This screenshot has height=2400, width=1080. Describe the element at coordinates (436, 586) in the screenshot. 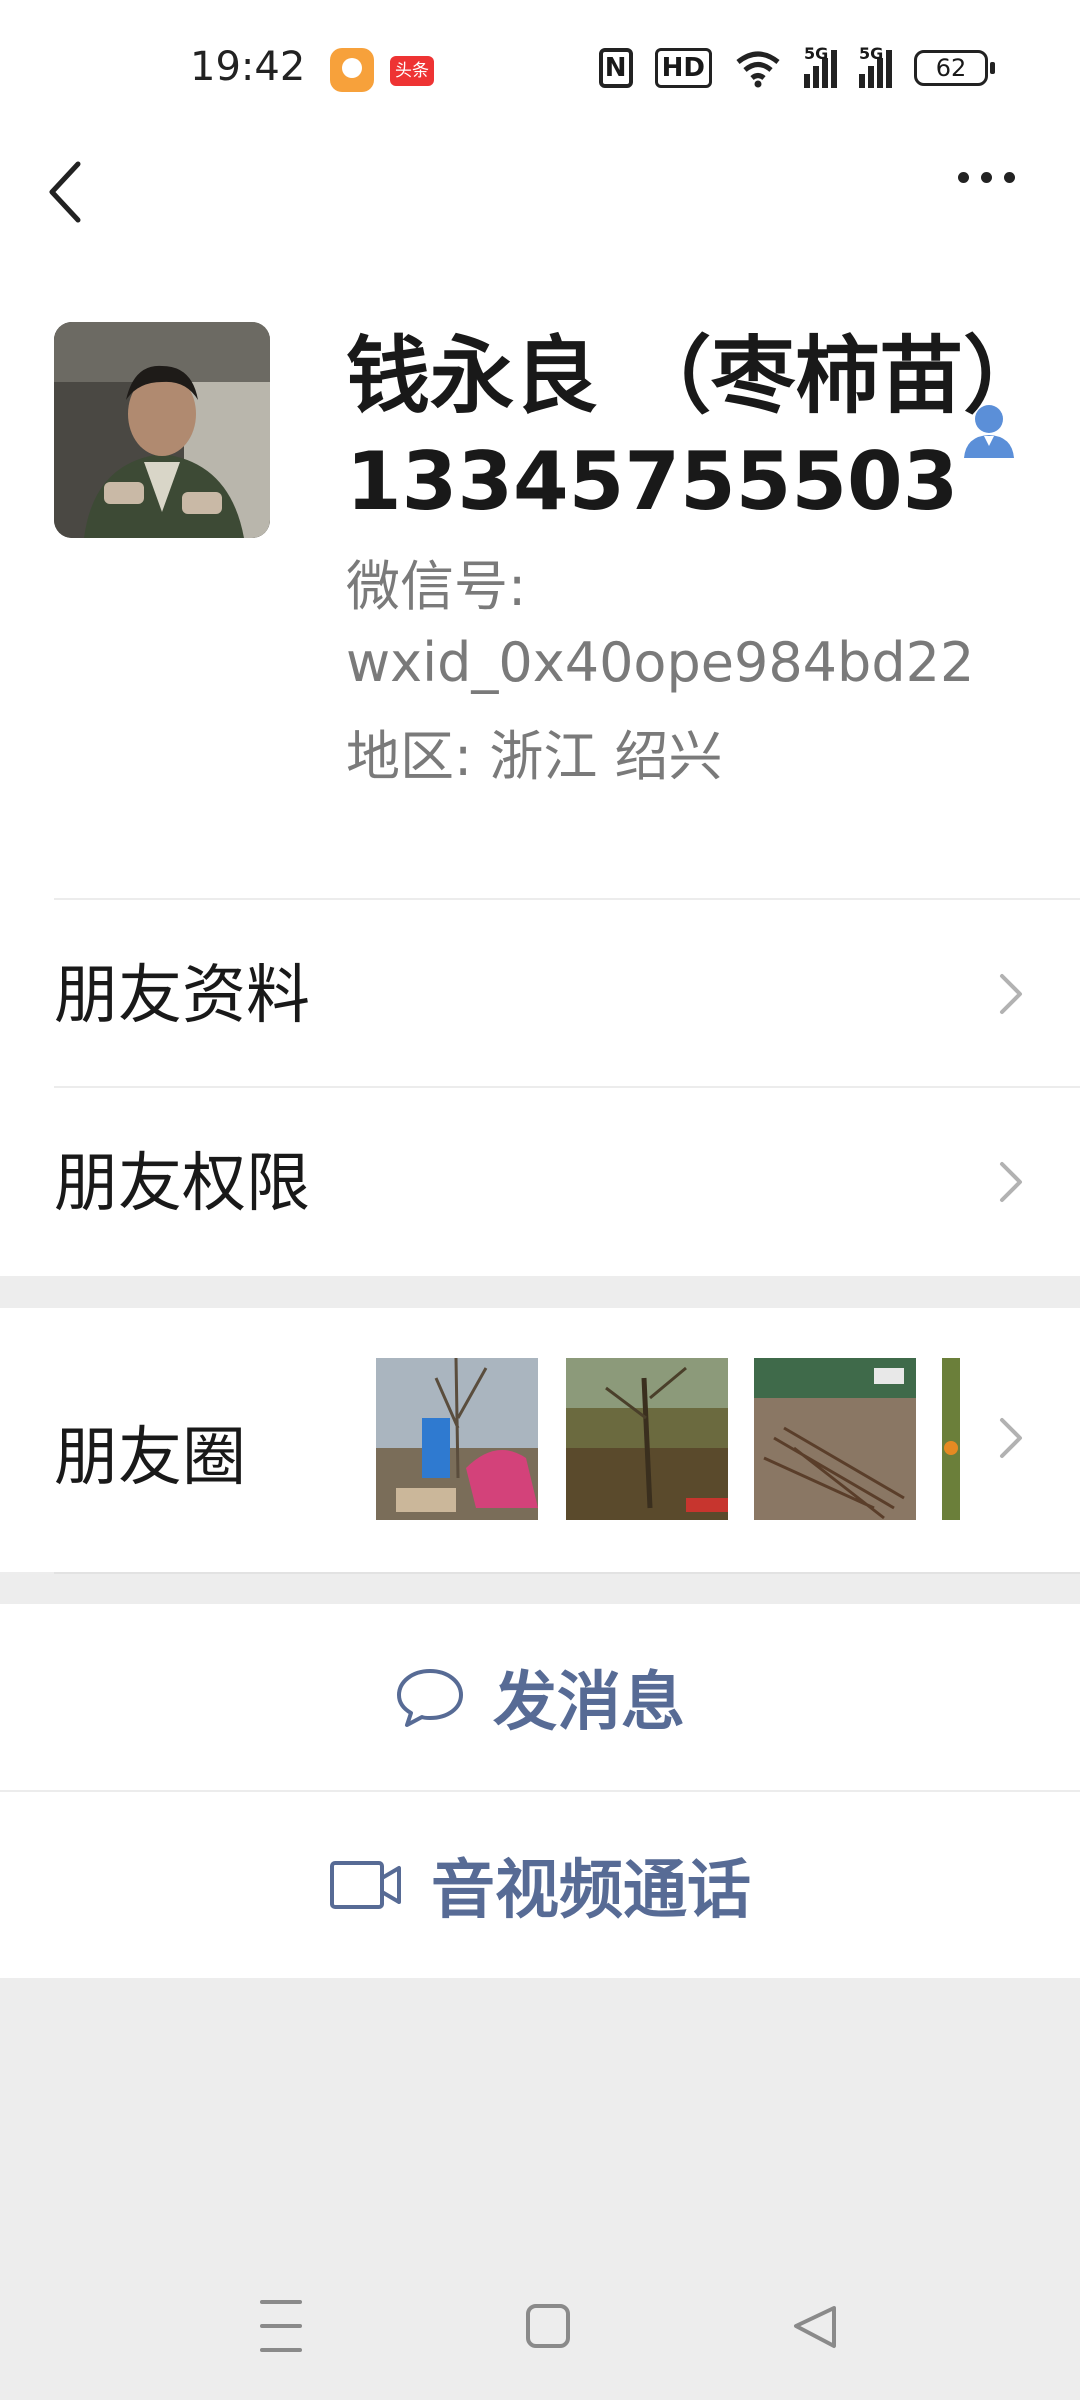

I see `wechat-id-label: 微信号:` at that location.